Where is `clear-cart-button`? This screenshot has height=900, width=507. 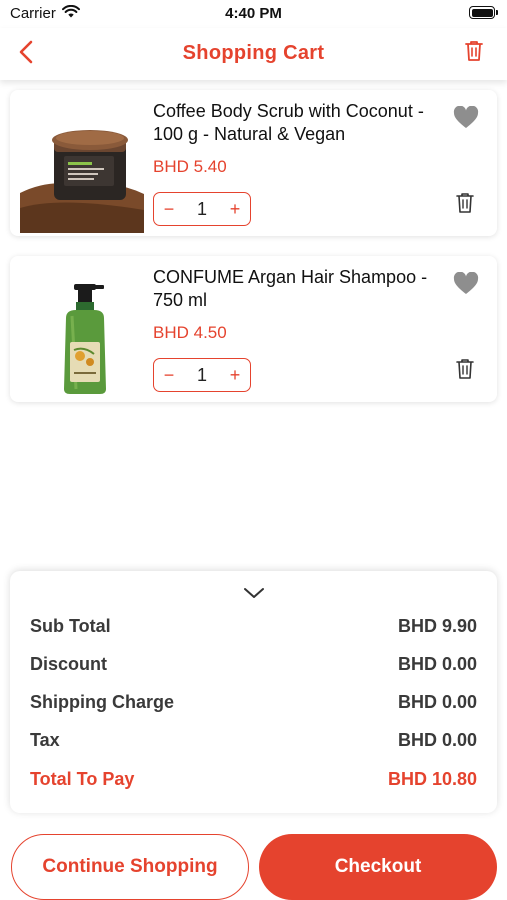
clear-cart-button is located at coordinates (474, 53).